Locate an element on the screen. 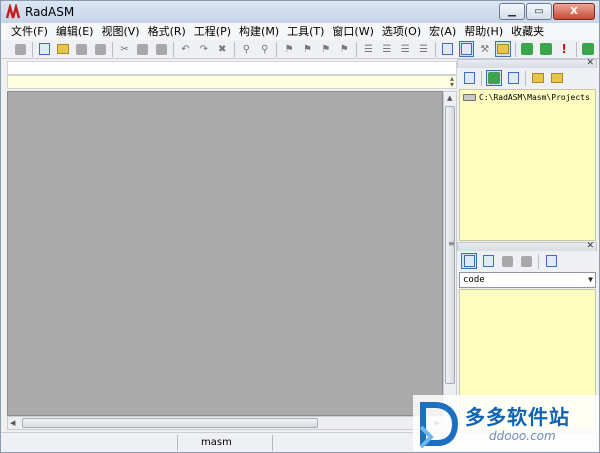 The height and width of the screenshot is (453, 600). main-toolbar: ✂ ↶ ↷ ✖ ⚲ ⚲ ⚑ ⚑ ⚑ ⚑ ☰ ☰ ☰ ☰ ⚒ ! is located at coordinates (300, 49).